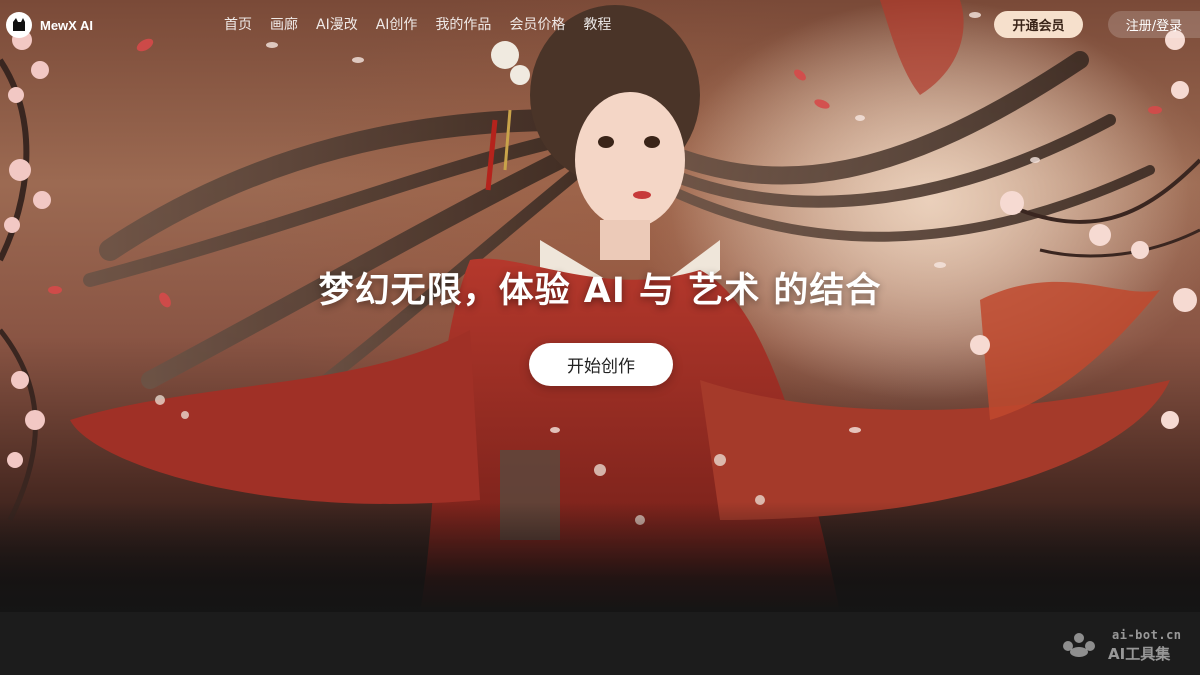 The width and height of the screenshot is (1200, 675). What do you see at coordinates (238, 25) in the screenshot?
I see `nav-link-home: 首页` at bounding box center [238, 25].